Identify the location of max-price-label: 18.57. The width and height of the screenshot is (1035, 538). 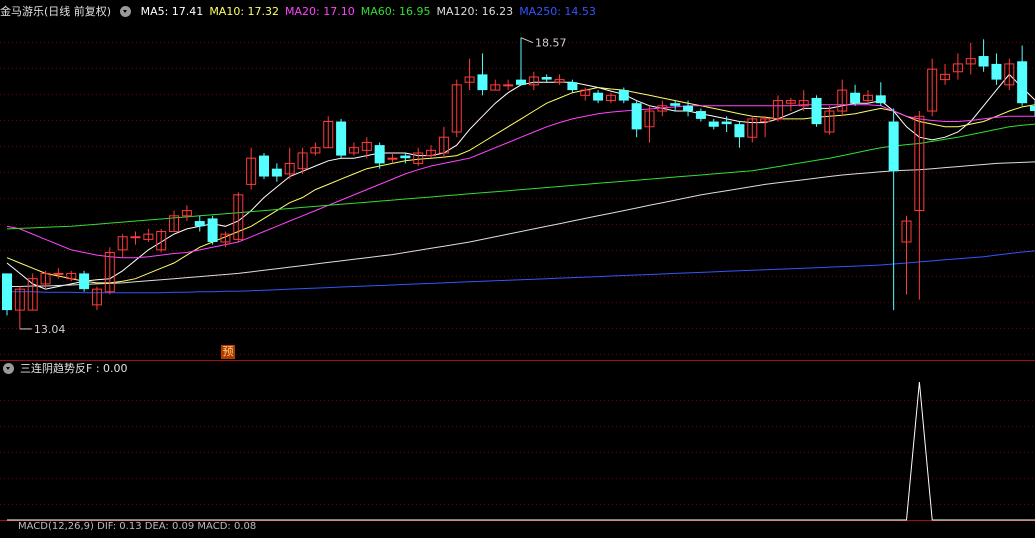
(551, 43).